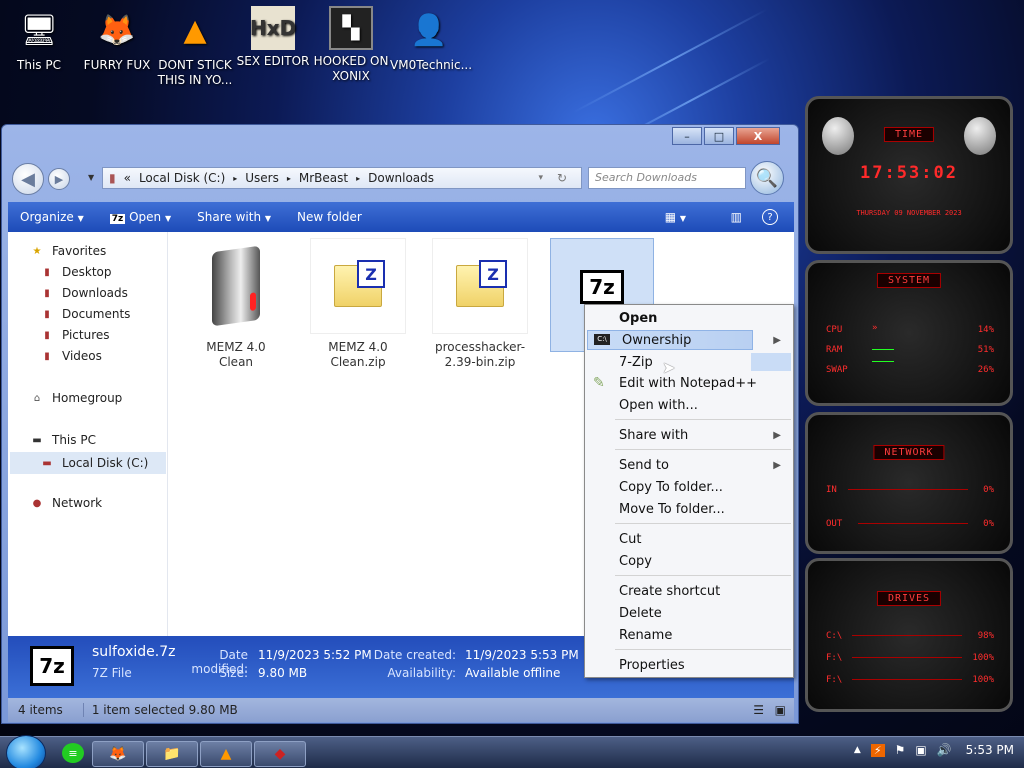  Describe the element at coordinates (88, 463) in the screenshot. I see `nav-local-disk: ▬ Local Disk (C:)` at that location.